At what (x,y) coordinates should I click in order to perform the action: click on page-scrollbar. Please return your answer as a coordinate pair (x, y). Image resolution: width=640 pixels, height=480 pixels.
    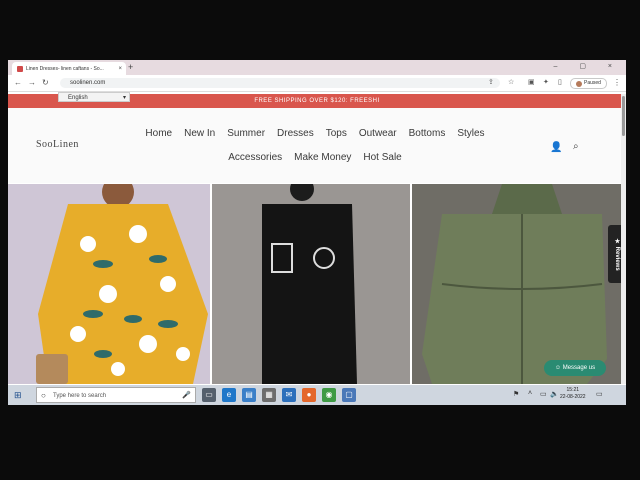
    Looking at the image, I should click on (623, 239).